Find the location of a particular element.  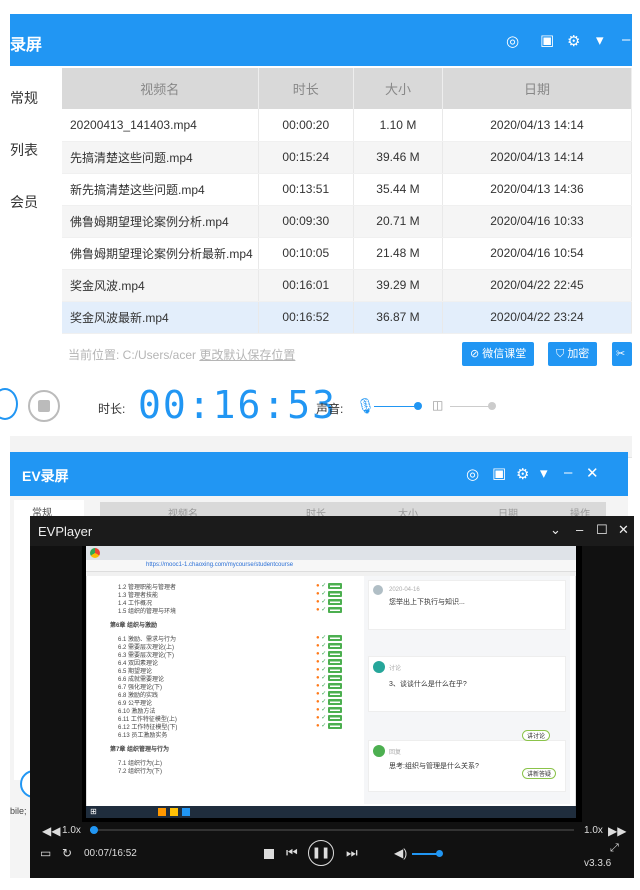

folder-icon: ▭ is located at coordinates (45, 853).